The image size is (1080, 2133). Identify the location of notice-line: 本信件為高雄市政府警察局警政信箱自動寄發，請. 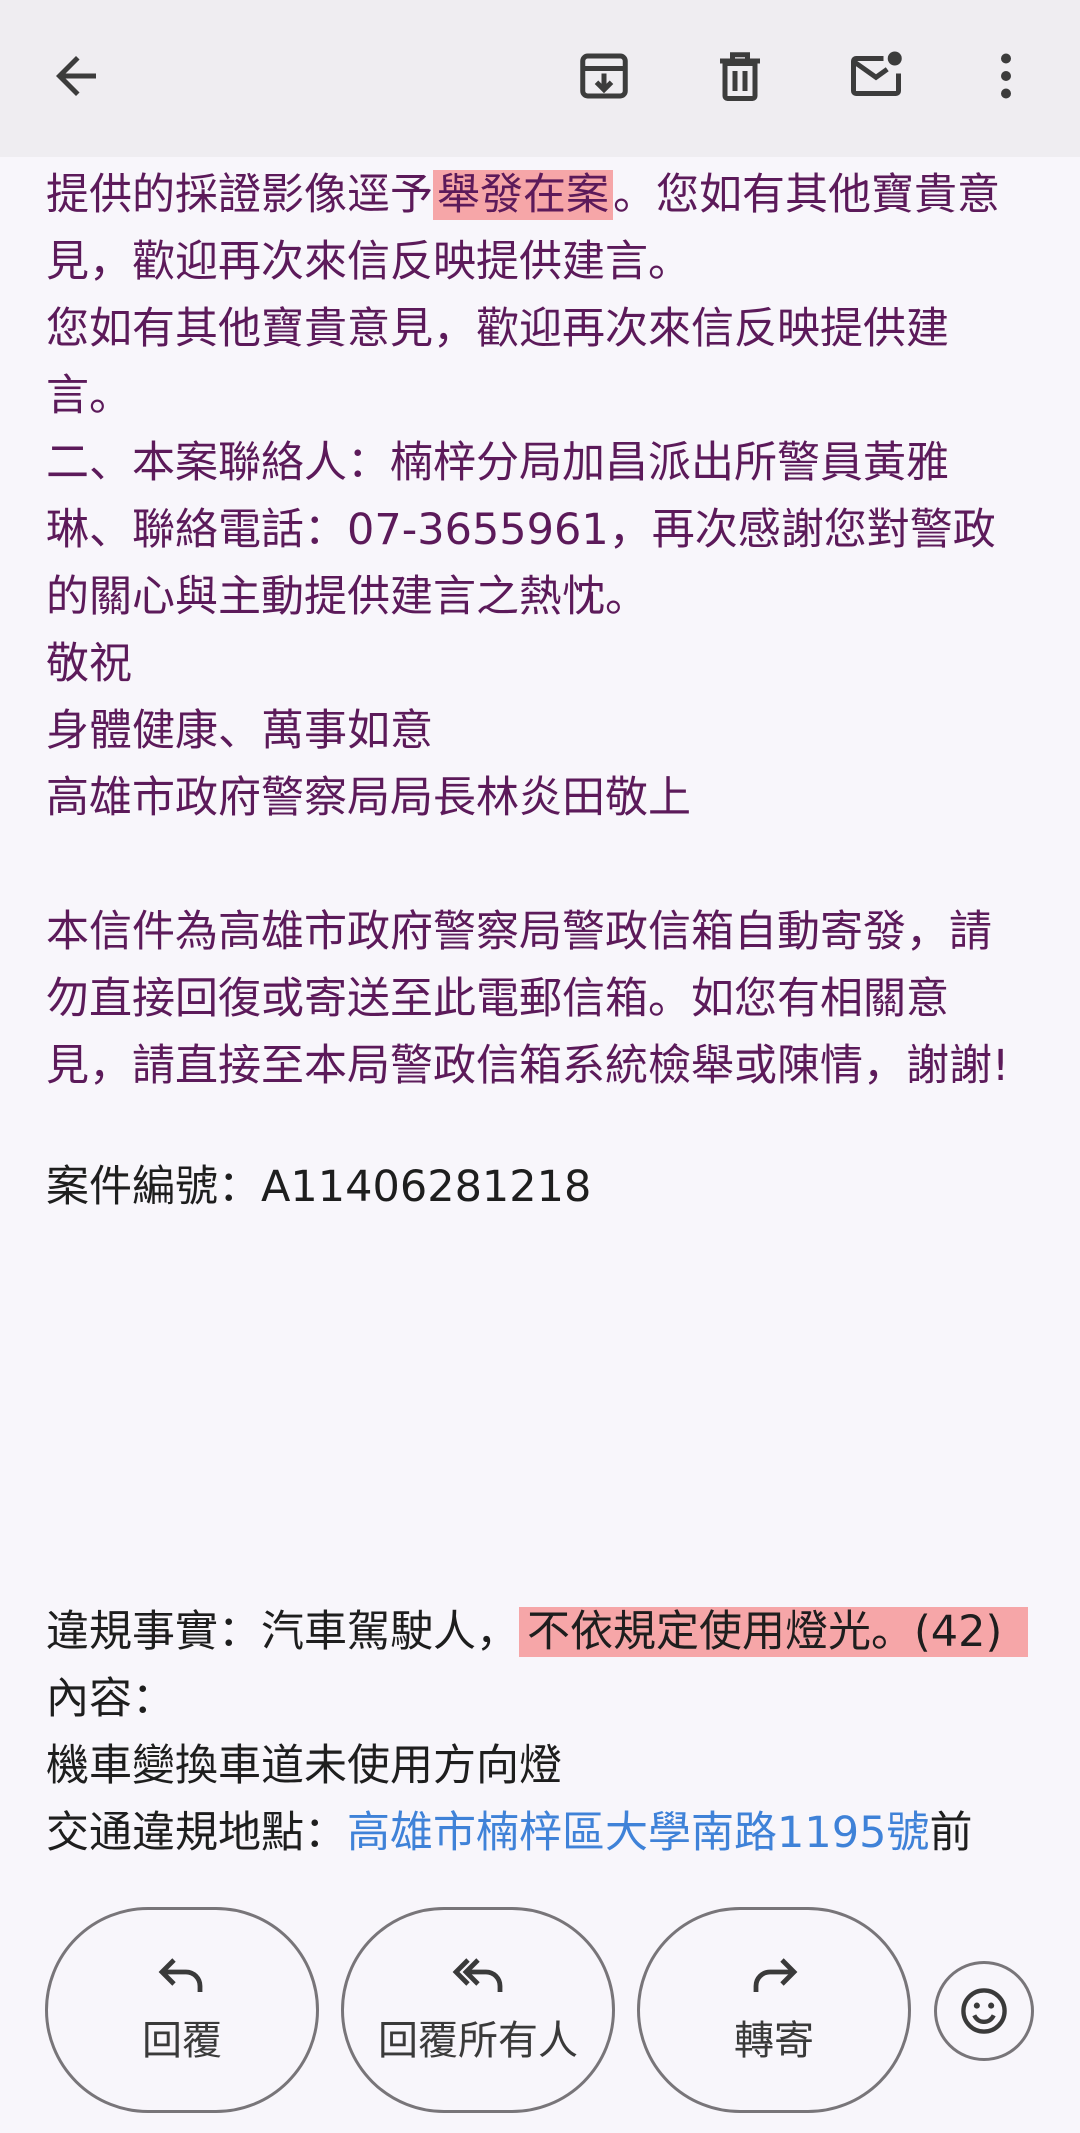
(519, 932).